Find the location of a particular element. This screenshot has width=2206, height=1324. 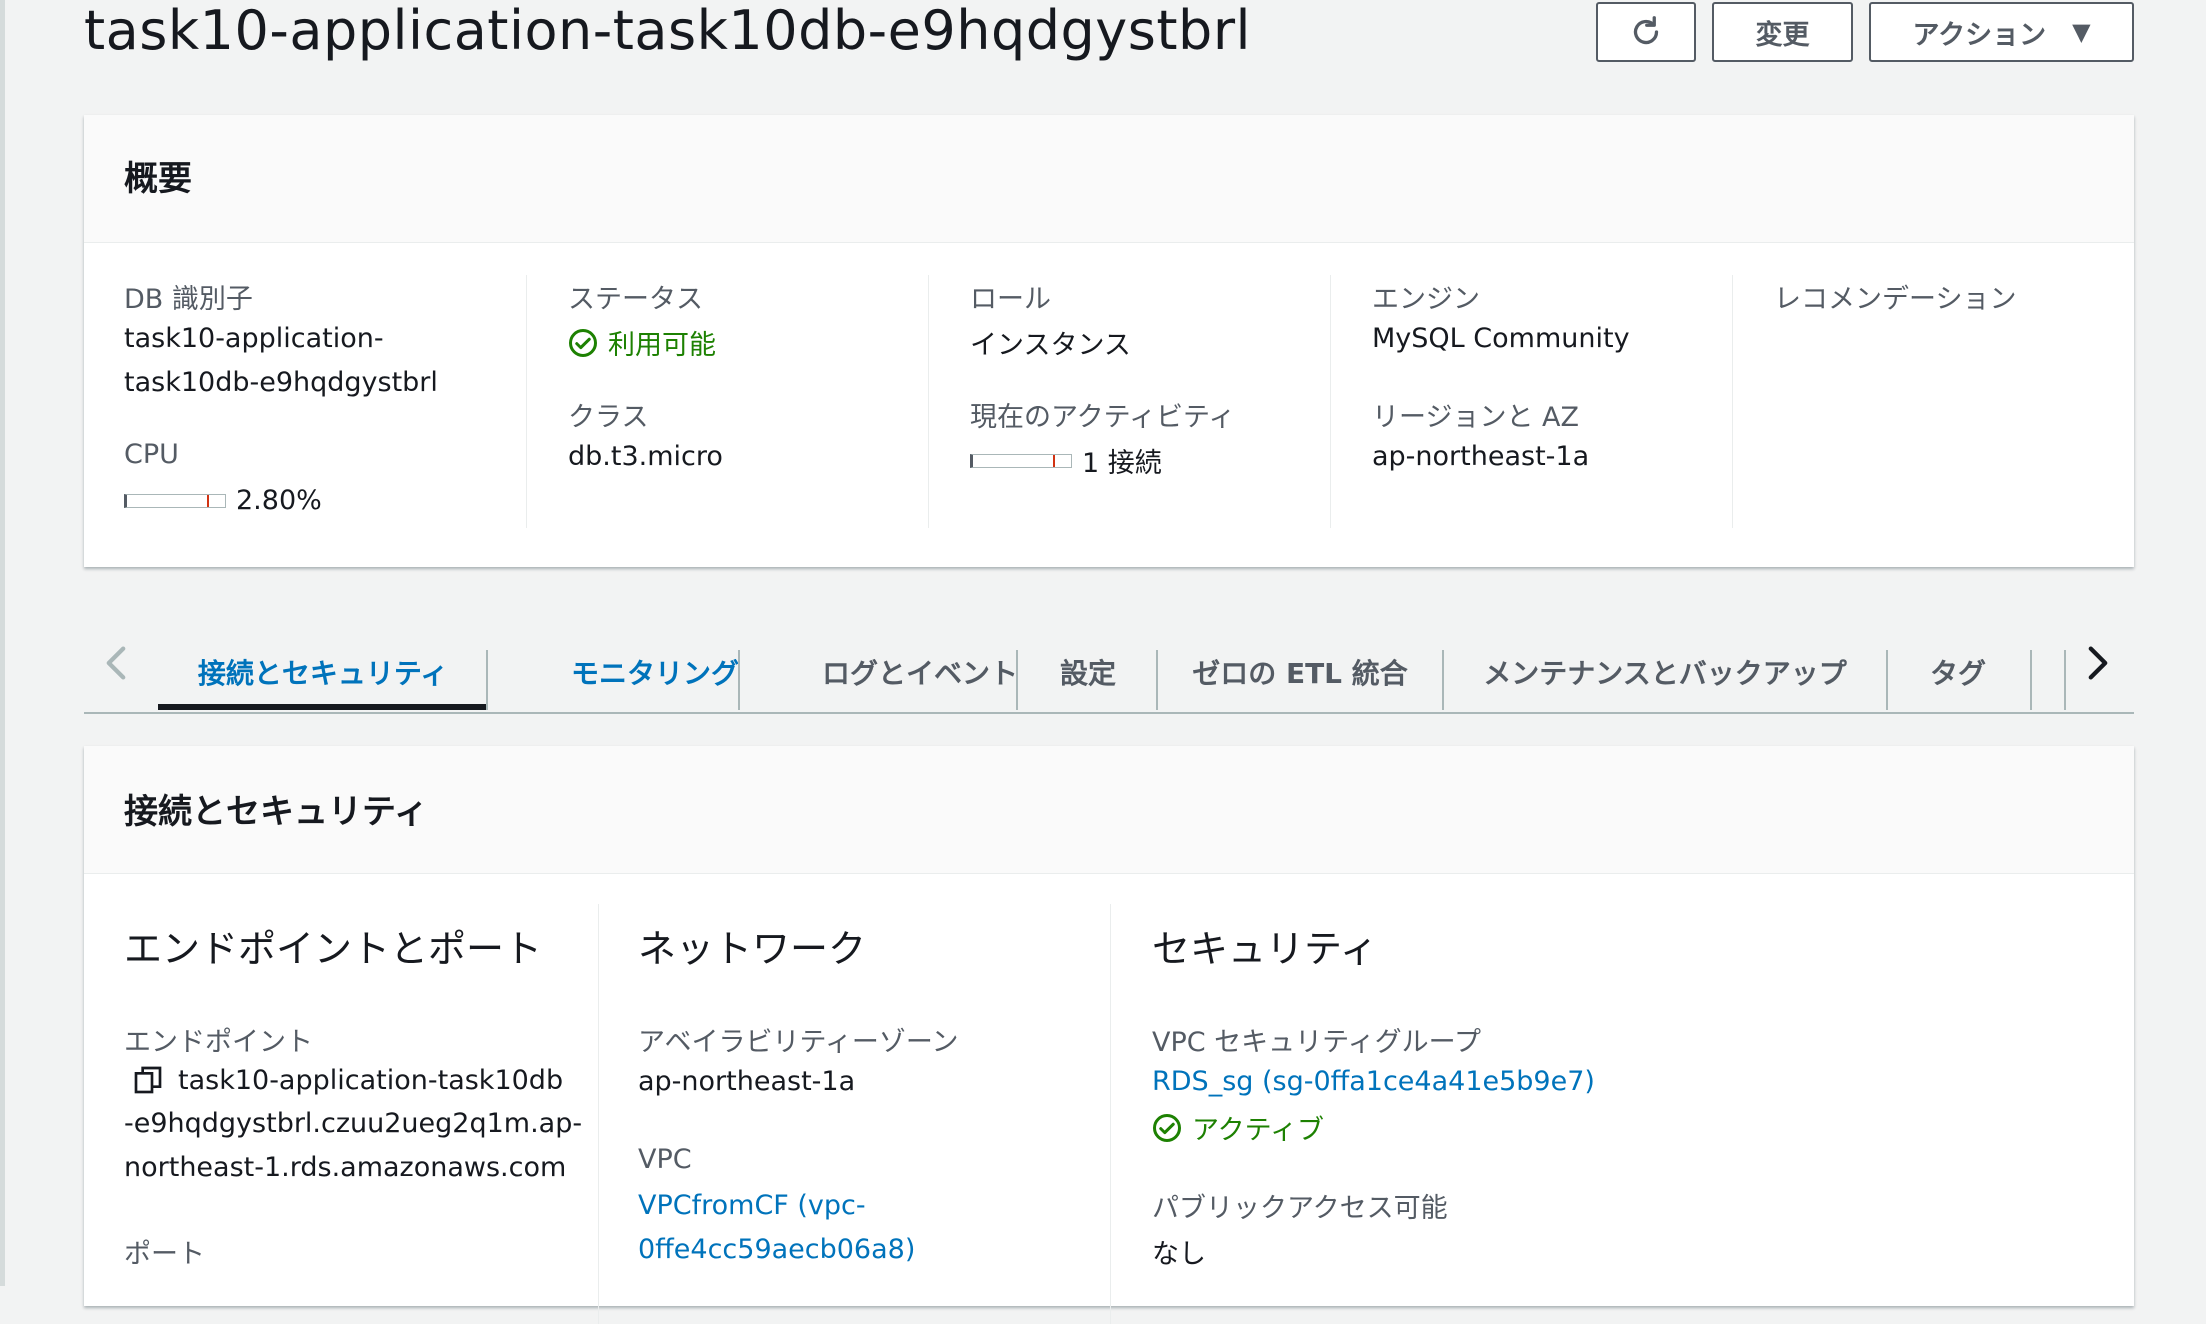

db-identifier-value-line2: task10db-e9hqdgystbrl is located at coordinates (281, 382).